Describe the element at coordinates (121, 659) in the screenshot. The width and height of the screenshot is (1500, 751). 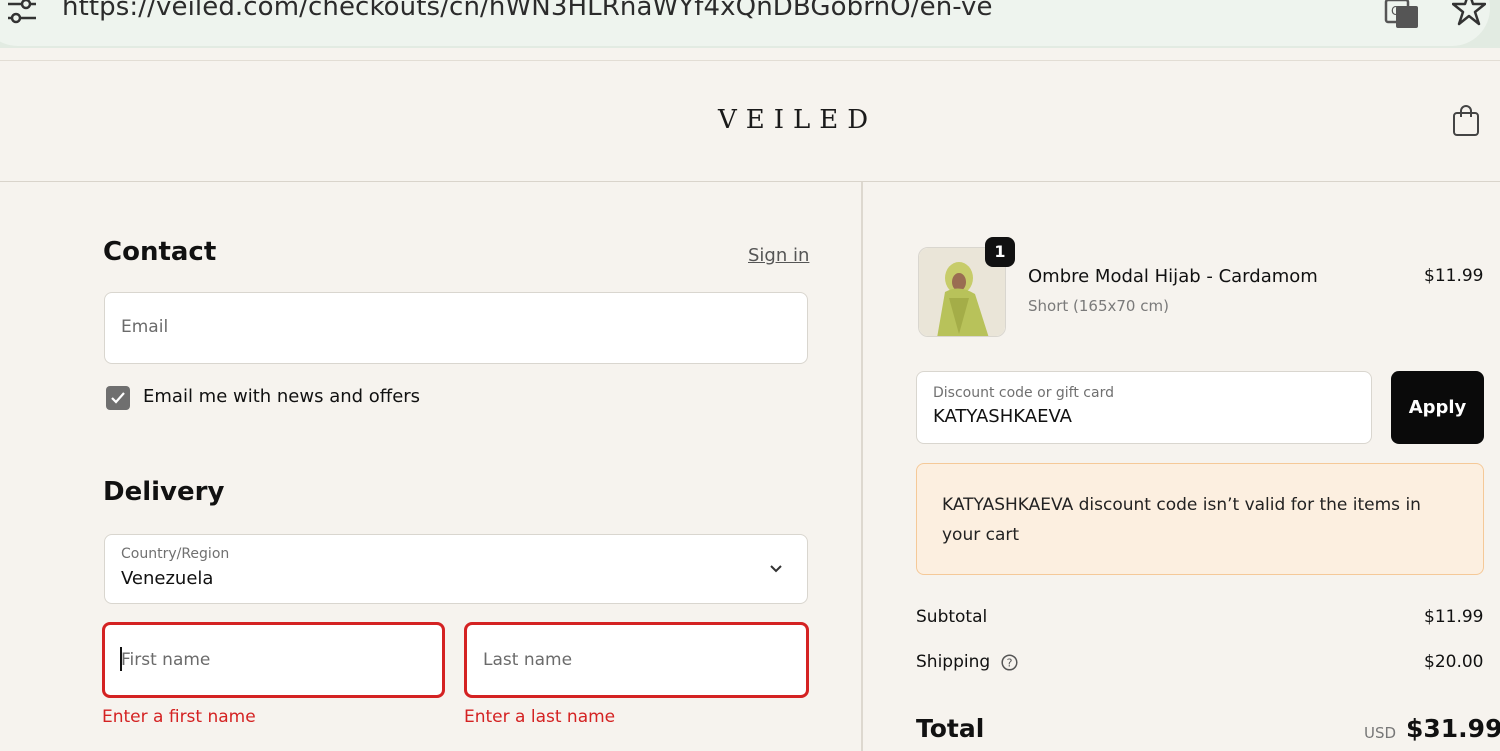
I see `text-cursor` at that location.